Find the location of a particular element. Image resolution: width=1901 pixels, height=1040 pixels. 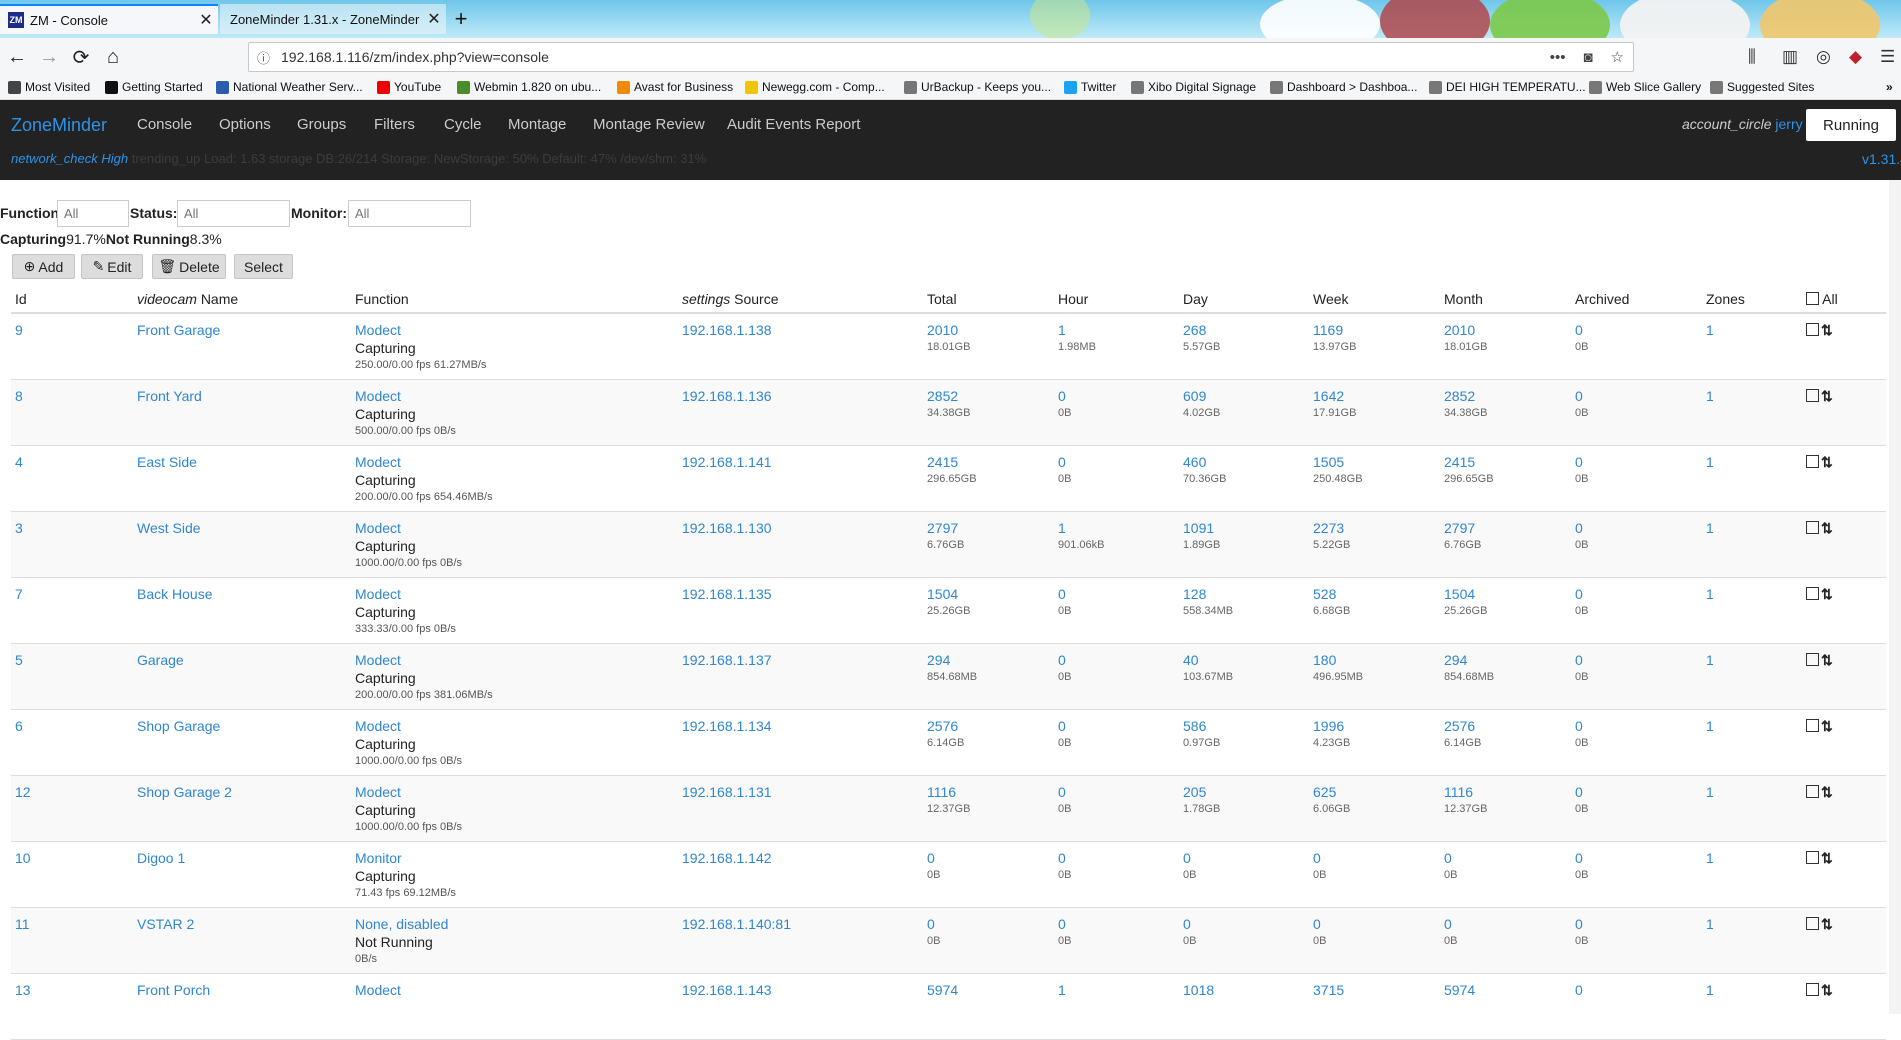

nav-montage-review: Montage Review is located at coordinates (649, 124).